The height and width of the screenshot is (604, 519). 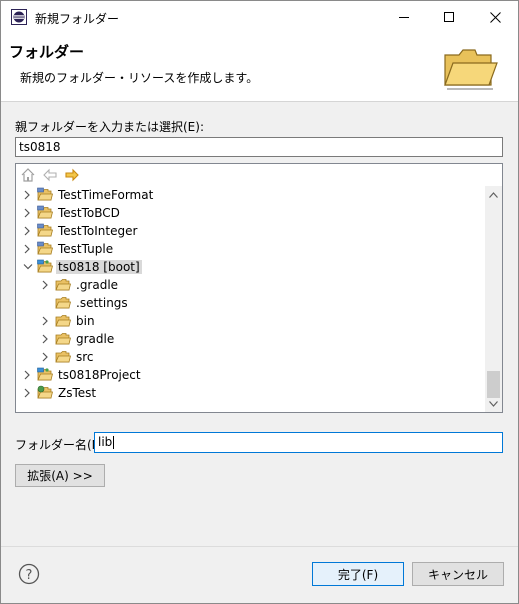 What do you see at coordinates (50, 175) in the screenshot?
I see `back-arrow-icon` at bounding box center [50, 175].